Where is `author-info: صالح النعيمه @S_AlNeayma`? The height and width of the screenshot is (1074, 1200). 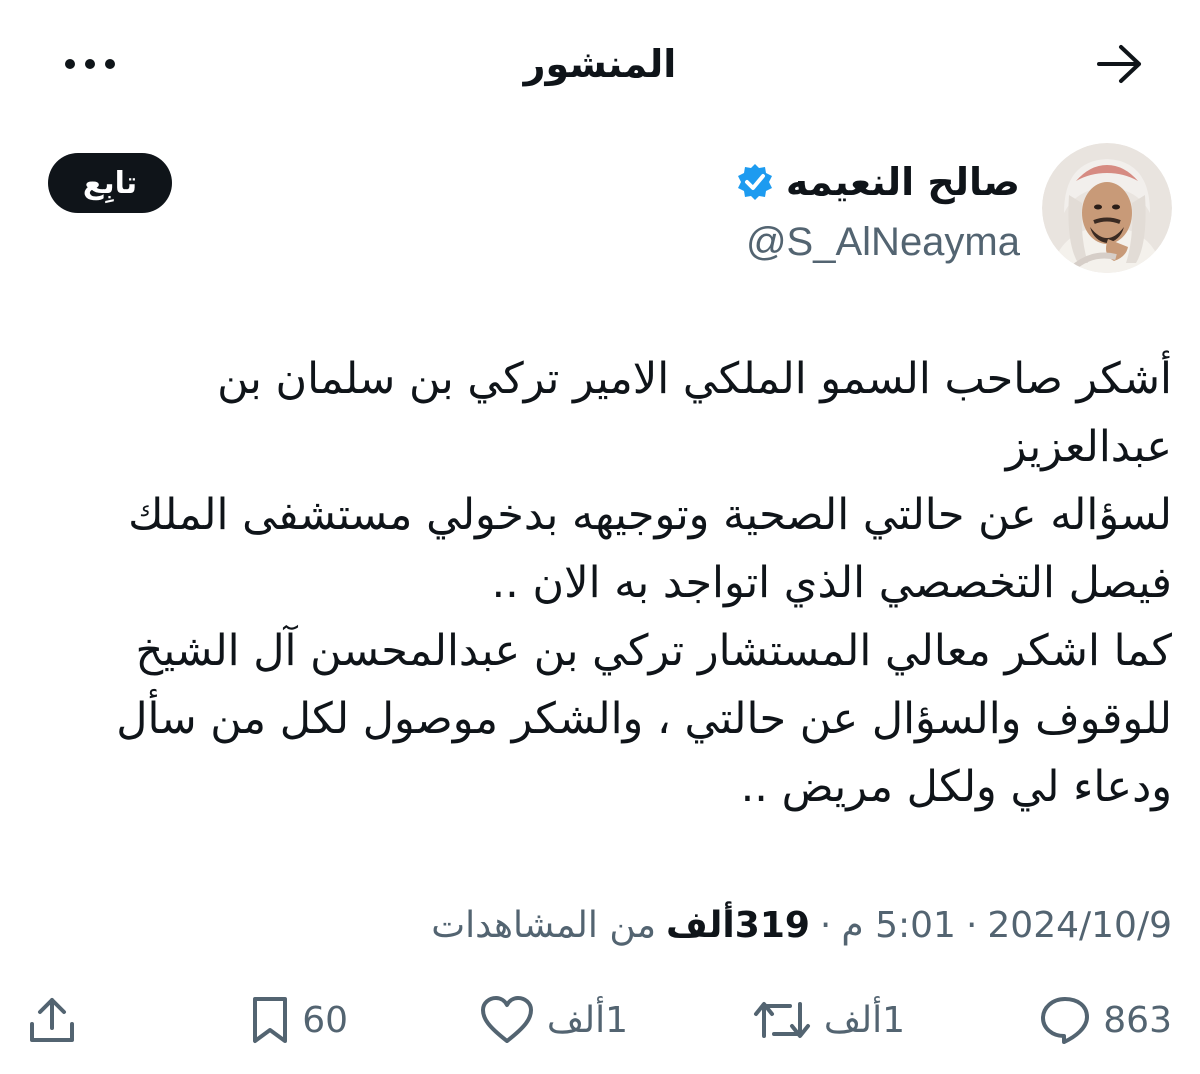 author-info: صالح النعيمه @S_AlNeayma is located at coordinates (720, 210).